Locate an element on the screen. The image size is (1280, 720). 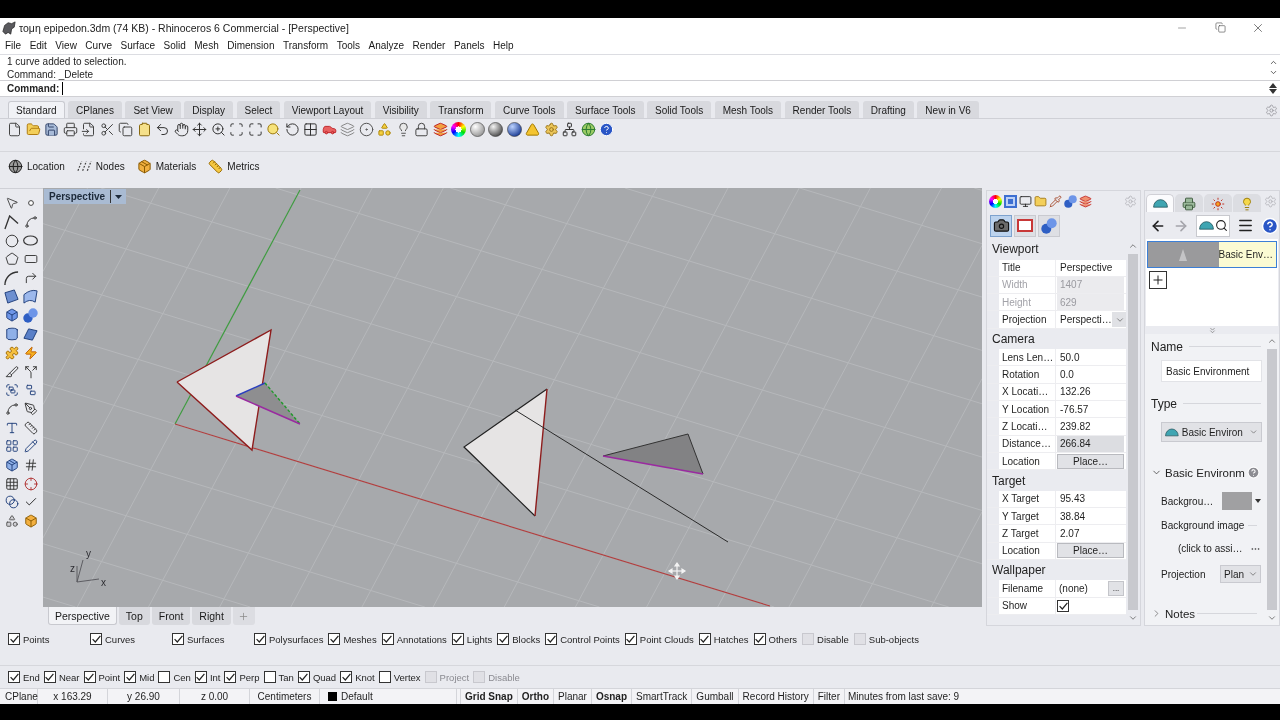
help-icon is located at coordinates (606, 129).